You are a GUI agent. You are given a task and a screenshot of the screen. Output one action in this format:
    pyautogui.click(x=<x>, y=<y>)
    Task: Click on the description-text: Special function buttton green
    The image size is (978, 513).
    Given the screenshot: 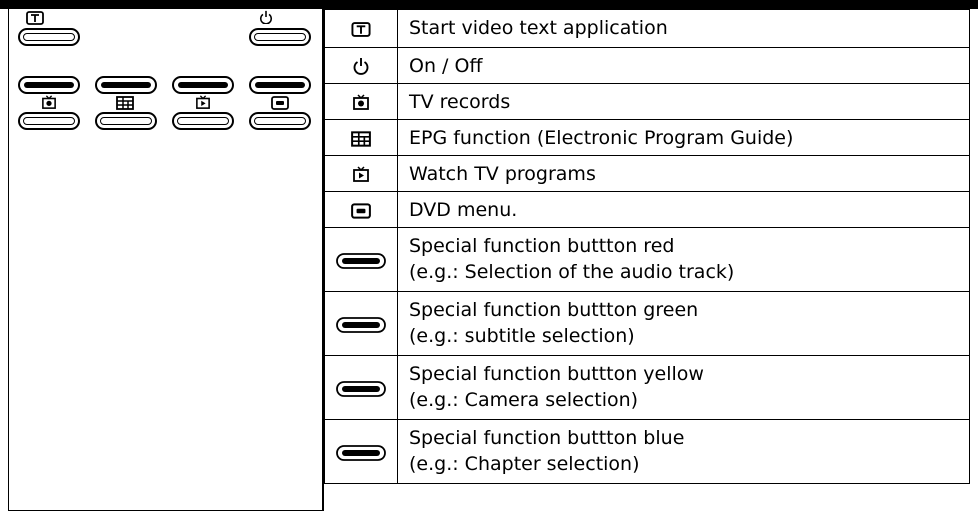 What is the action you would take?
    pyautogui.click(x=554, y=310)
    